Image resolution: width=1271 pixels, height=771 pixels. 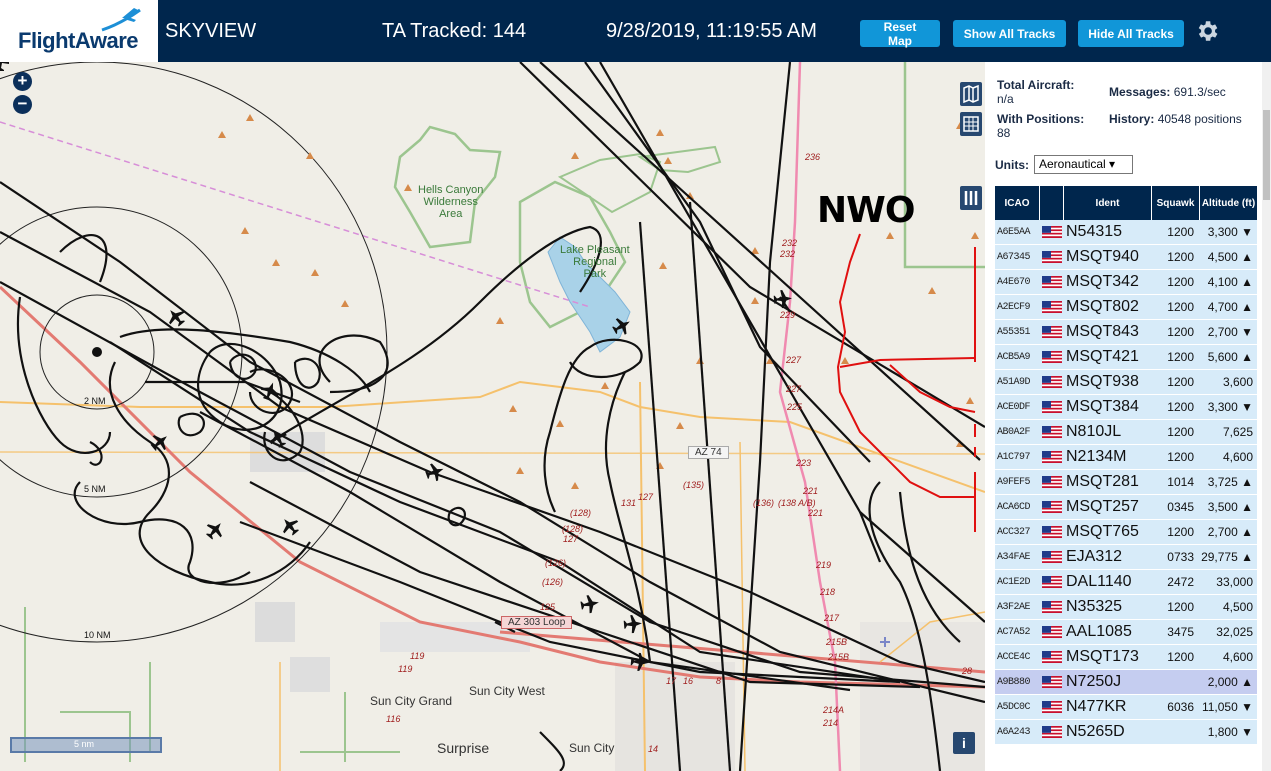 I want to click on tracked-count: TA Tracked: 144, so click(x=454, y=31).